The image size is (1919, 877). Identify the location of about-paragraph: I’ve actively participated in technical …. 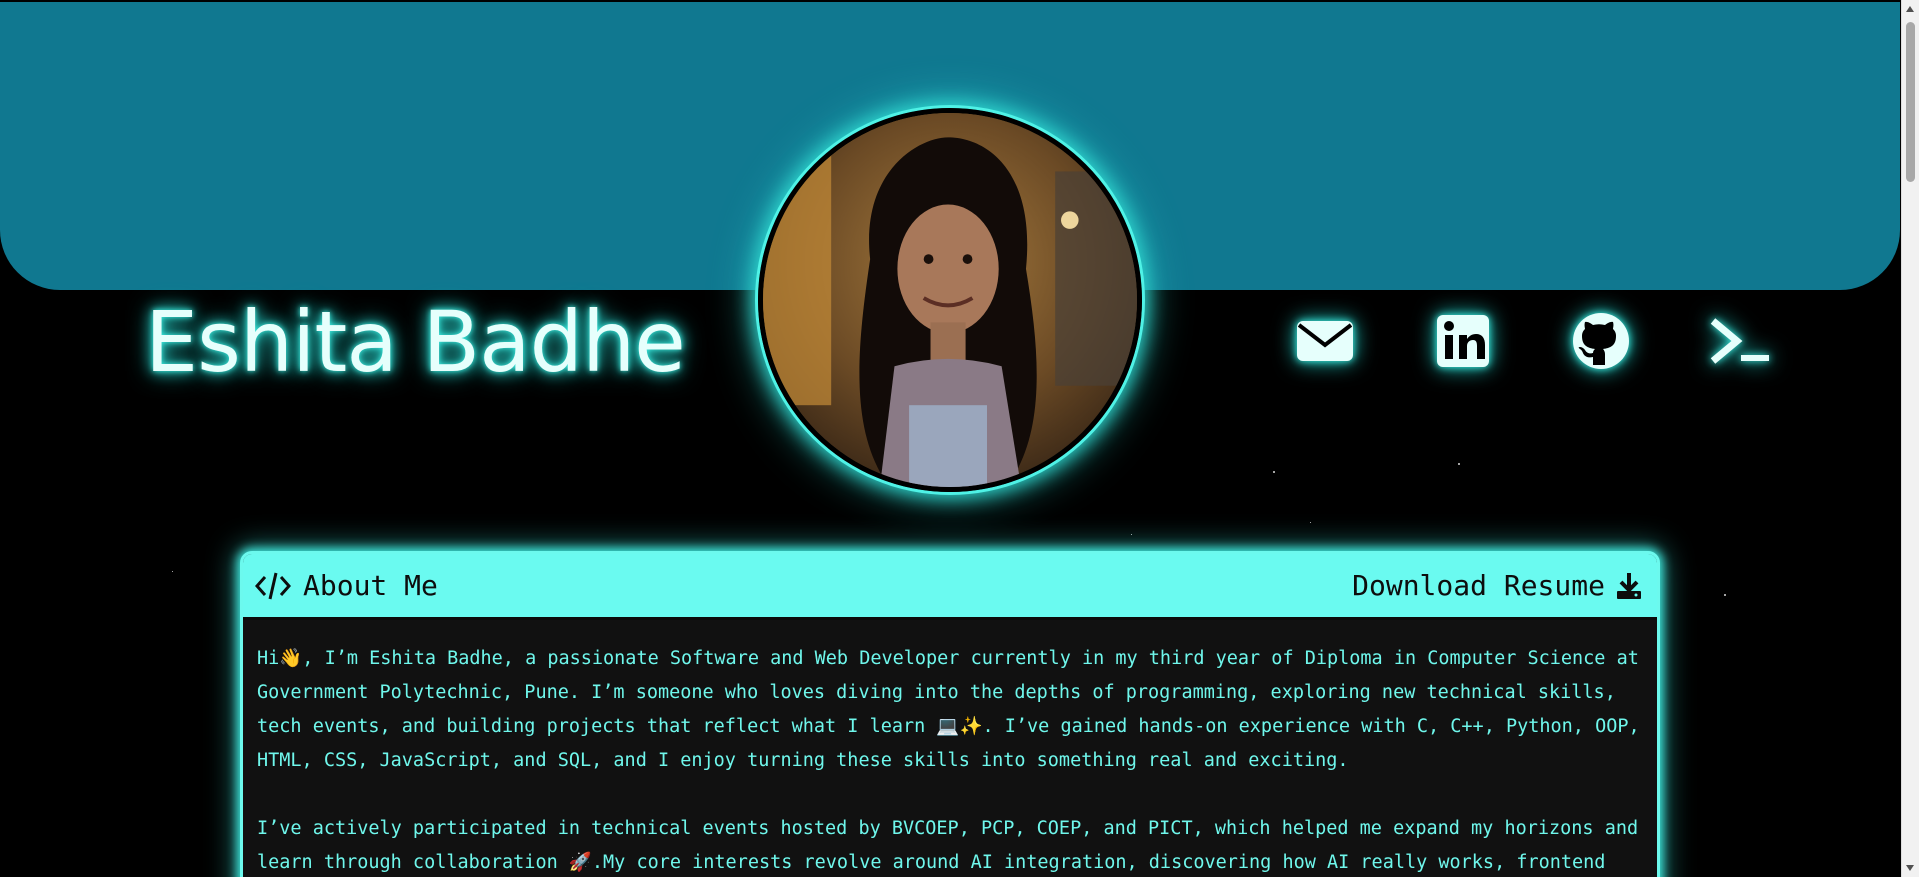
(948, 845).